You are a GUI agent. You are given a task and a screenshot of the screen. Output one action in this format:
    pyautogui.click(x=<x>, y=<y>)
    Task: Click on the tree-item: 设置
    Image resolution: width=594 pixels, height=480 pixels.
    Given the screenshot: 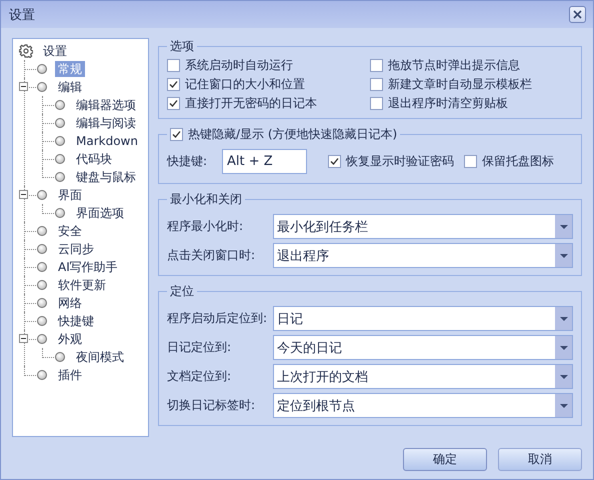 What is the action you would take?
    pyautogui.click(x=55, y=51)
    